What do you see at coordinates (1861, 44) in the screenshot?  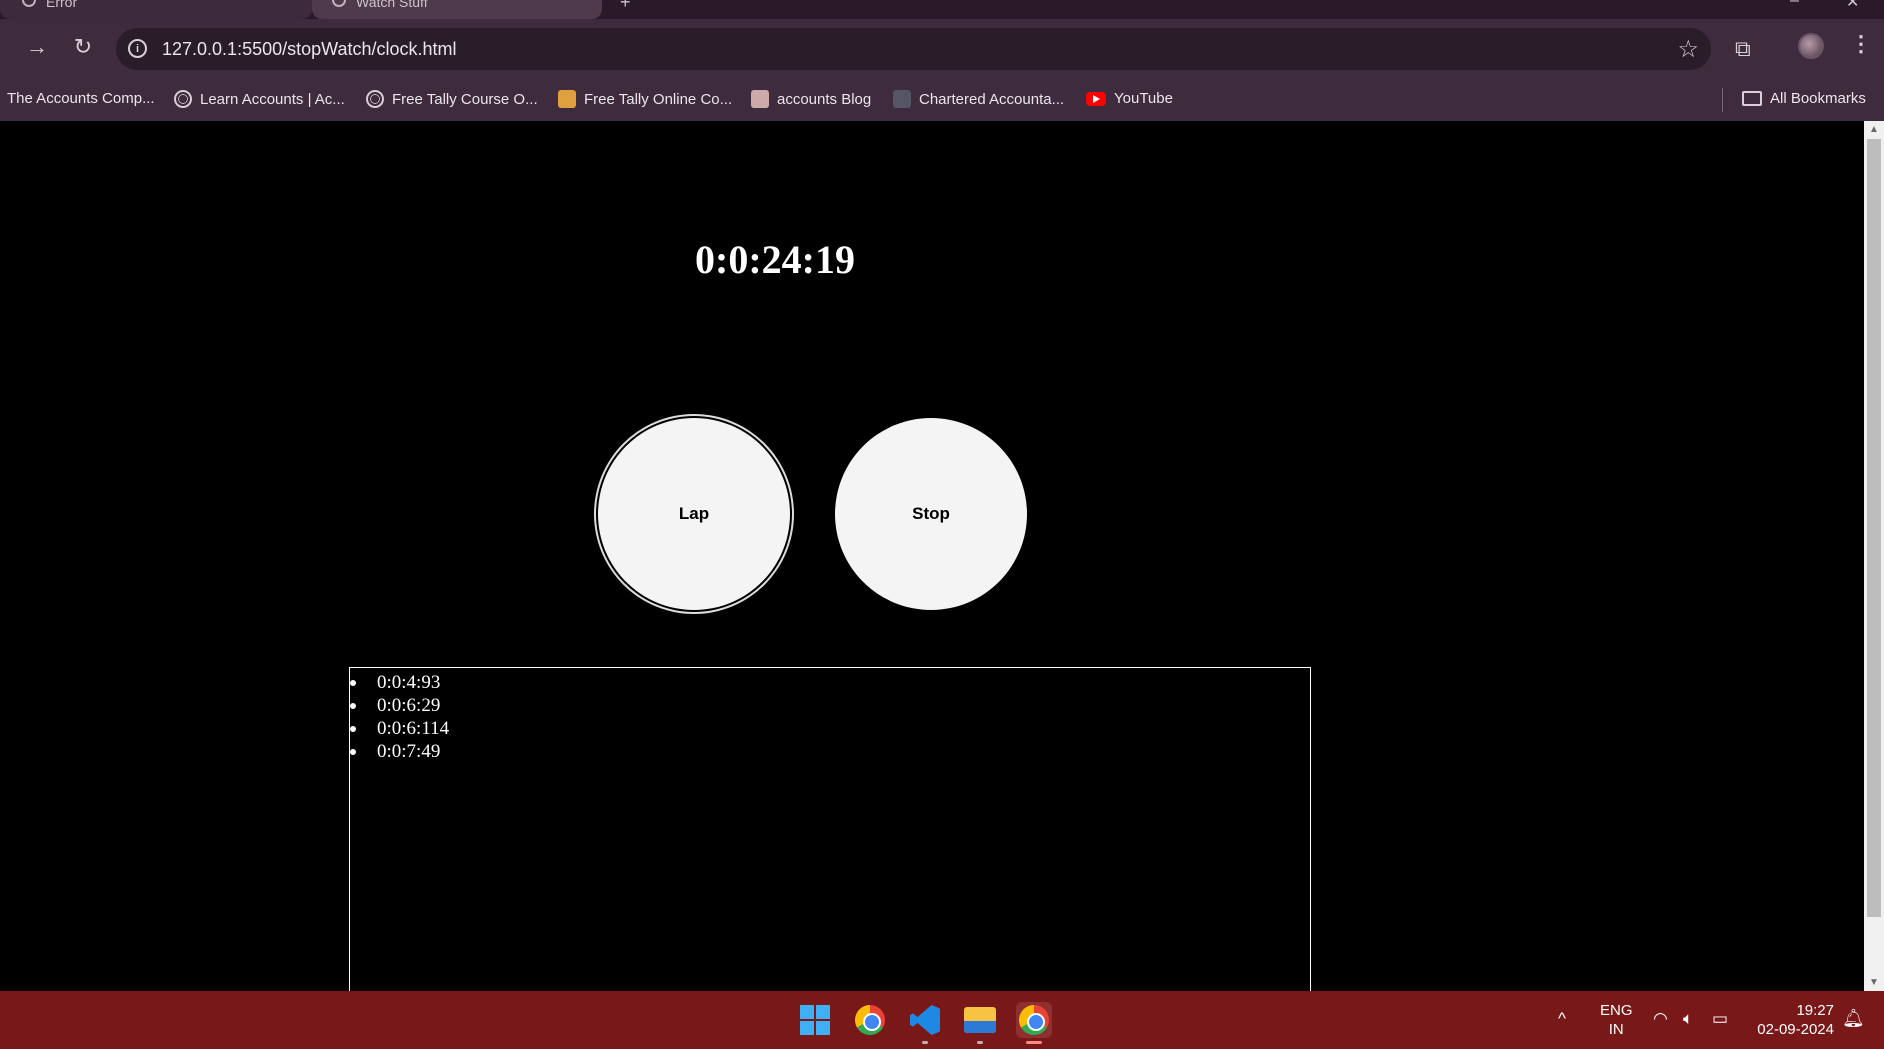 I see `menu-icon: ⋮` at bounding box center [1861, 44].